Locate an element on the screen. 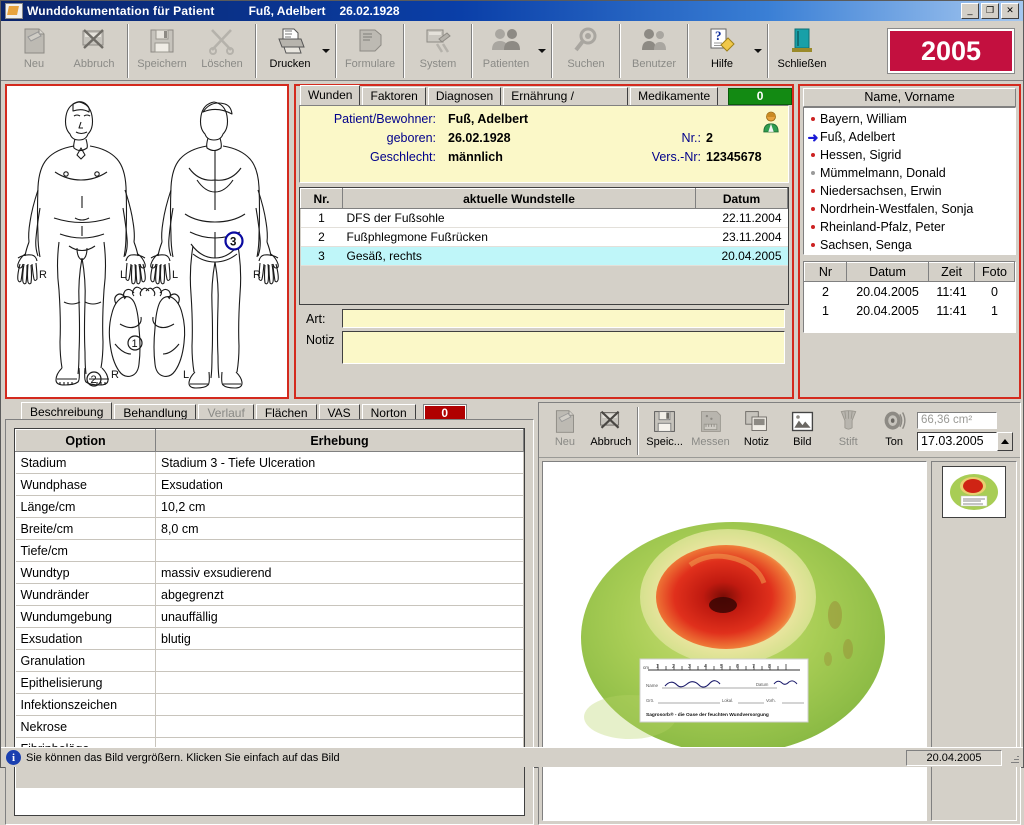  patient-name-row: Patient/Bewohner: Fuß, Adelbert is located at coordinates (544, 119).